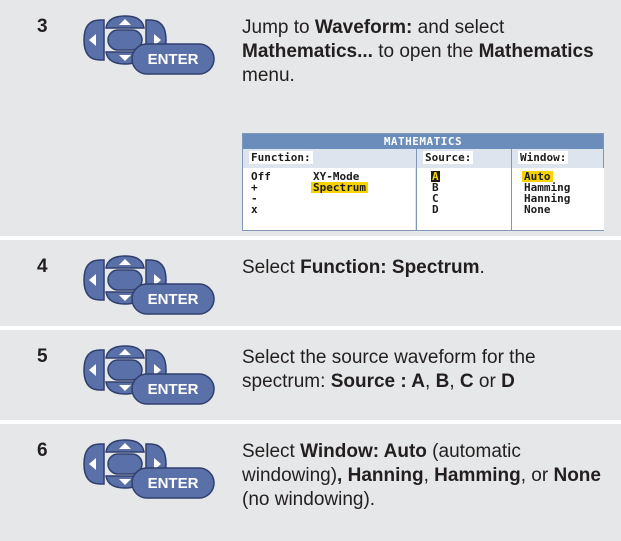 The height and width of the screenshot is (541, 621). Describe the element at coordinates (557, 189) in the screenshot. I see `window-column: Auto Hamming Hanning None Window:` at that location.